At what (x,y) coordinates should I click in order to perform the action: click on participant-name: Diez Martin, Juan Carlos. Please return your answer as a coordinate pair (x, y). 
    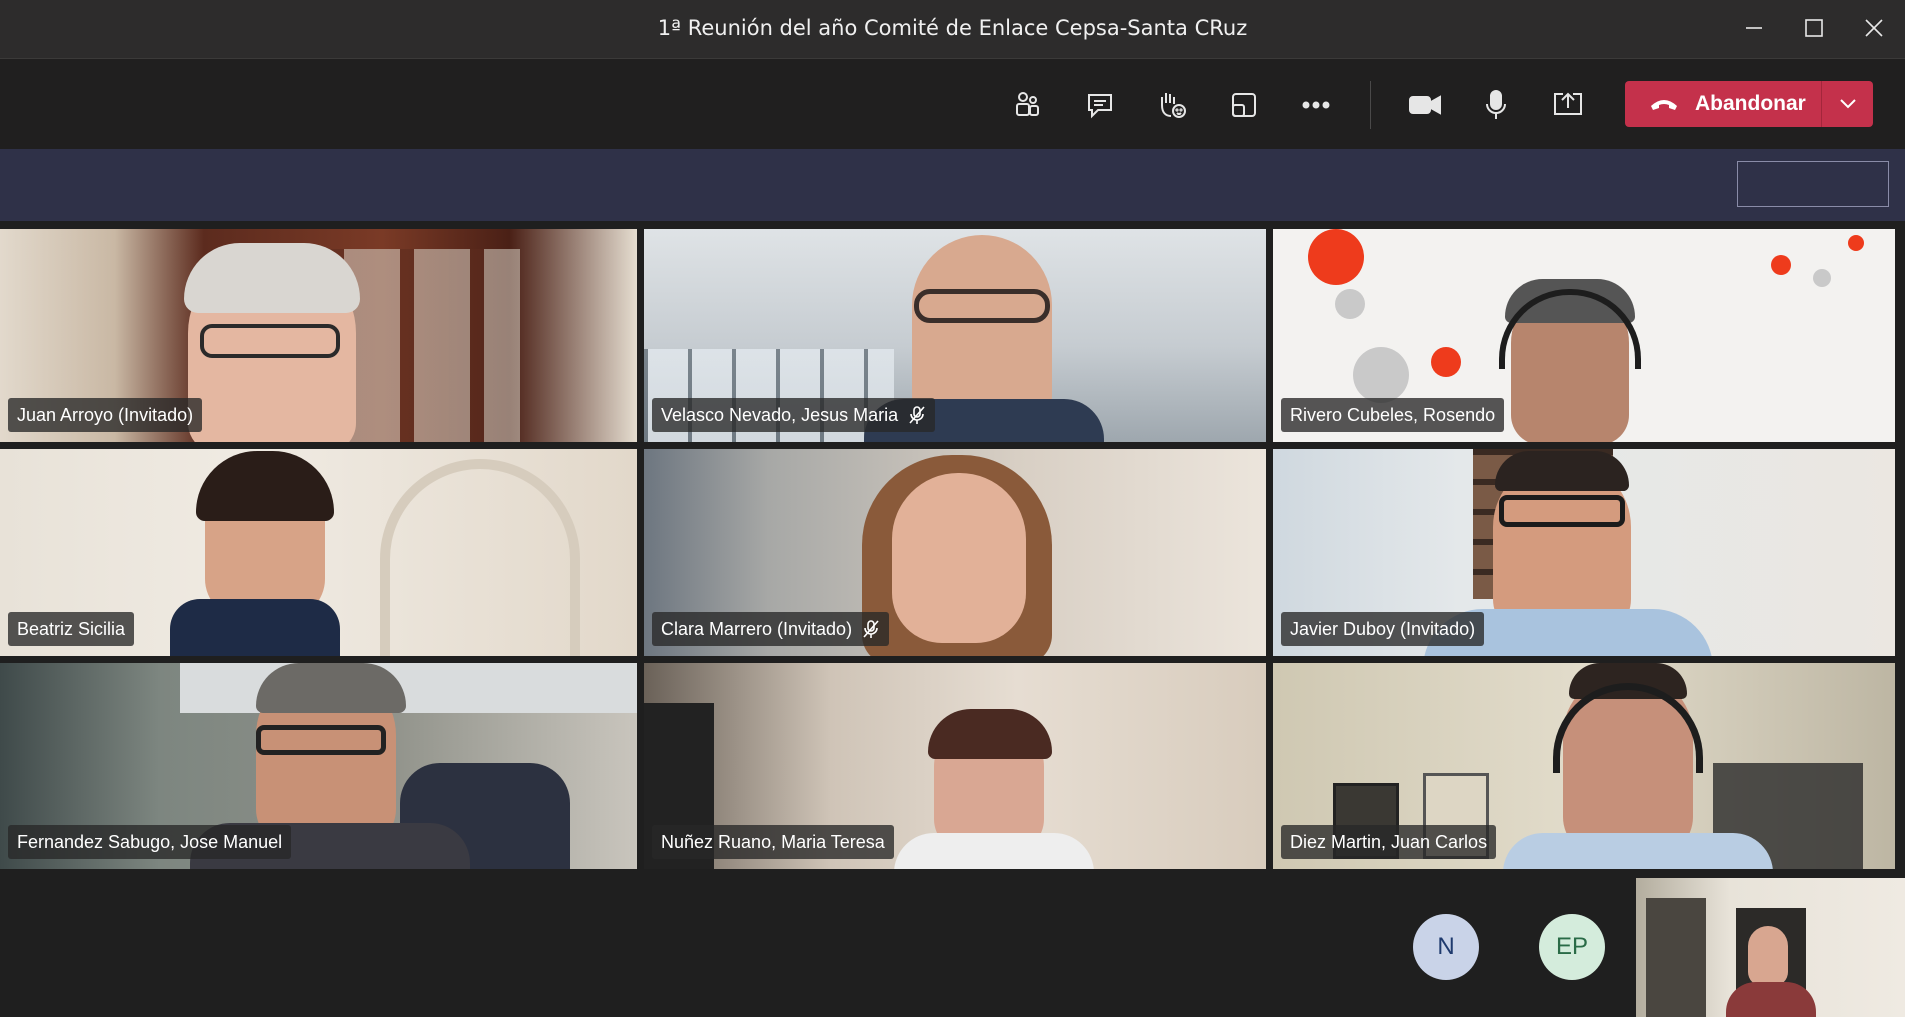
    Looking at the image, I should click on (1389, 841).